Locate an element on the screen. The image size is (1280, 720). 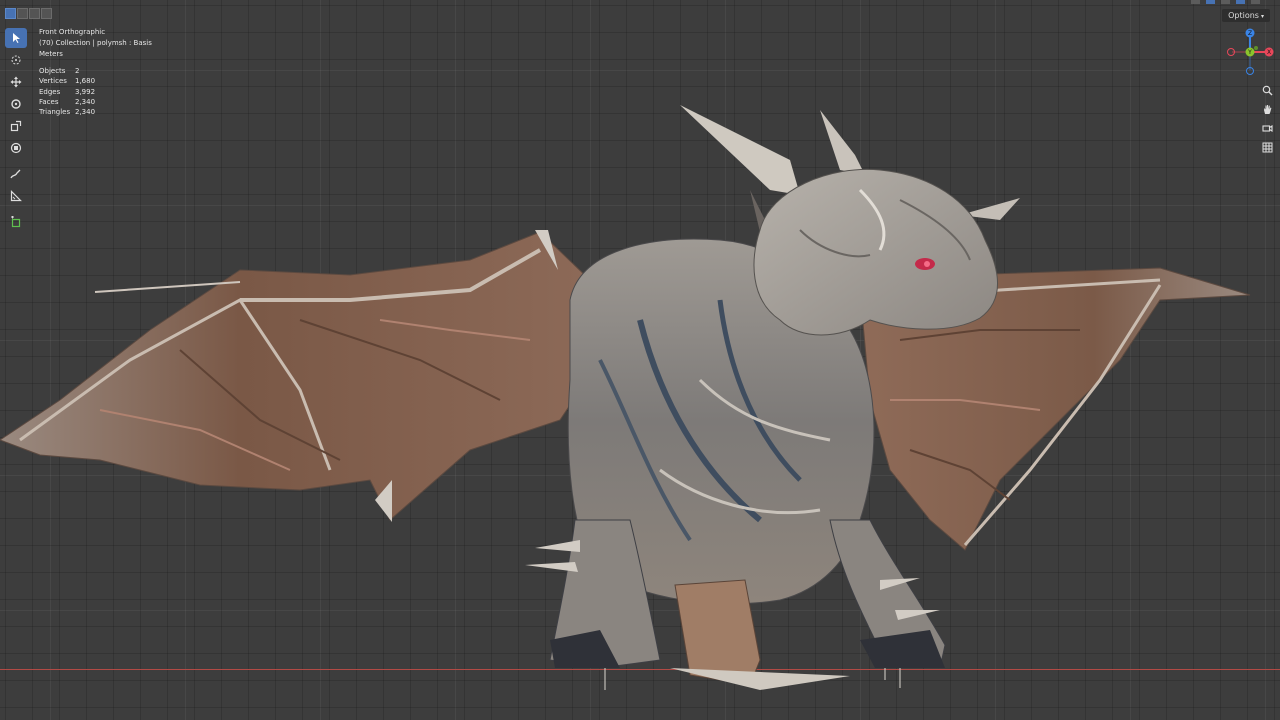
stat-row: Vertices 1,680 is located at coordinates (95, 81).